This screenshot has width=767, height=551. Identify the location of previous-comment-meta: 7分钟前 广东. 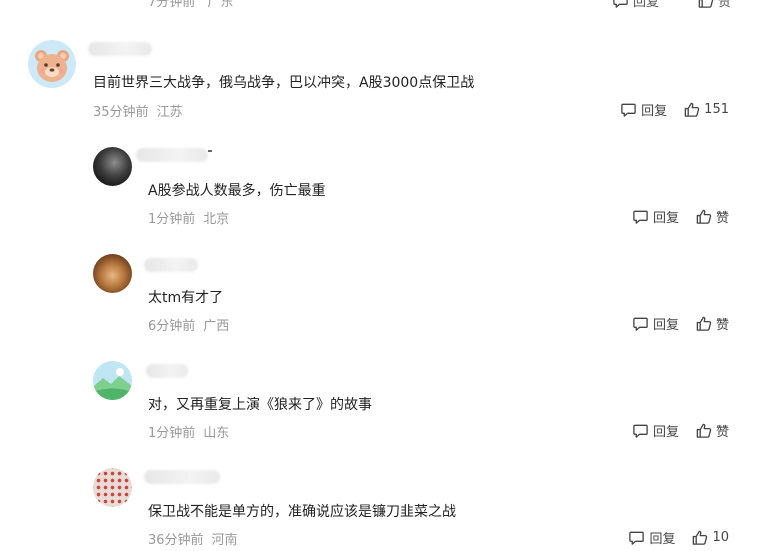
(190, 5).